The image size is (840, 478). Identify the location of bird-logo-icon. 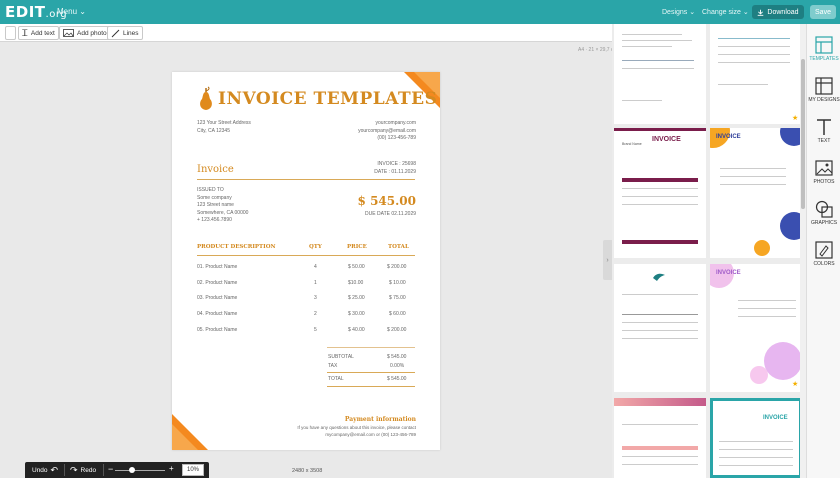
(659, 277).